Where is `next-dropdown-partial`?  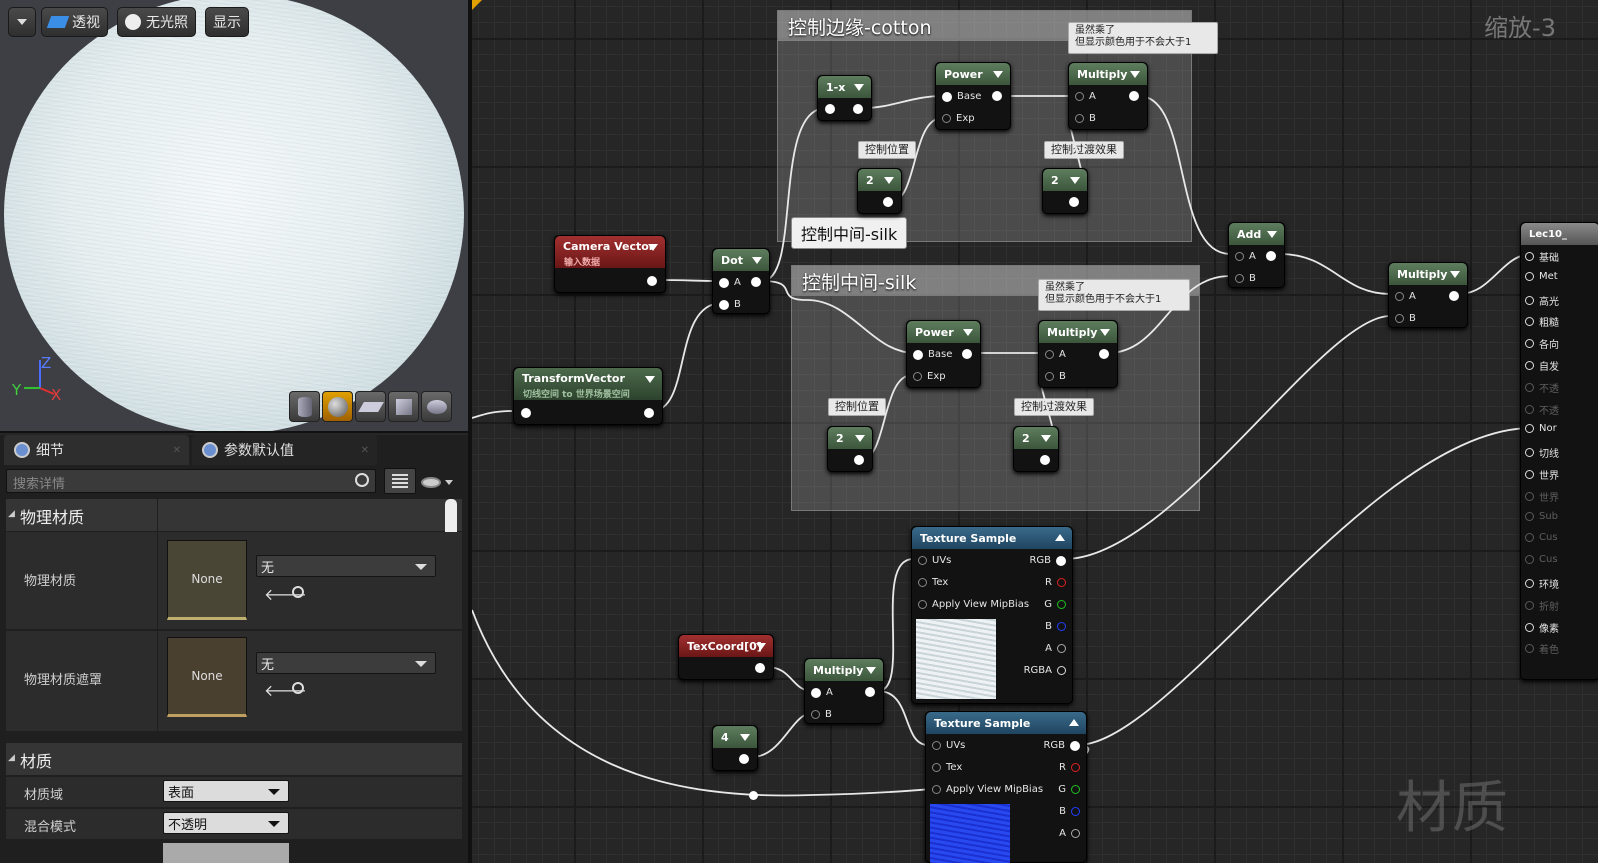
next-dropdown-partial is located at coordinates (226, 853).